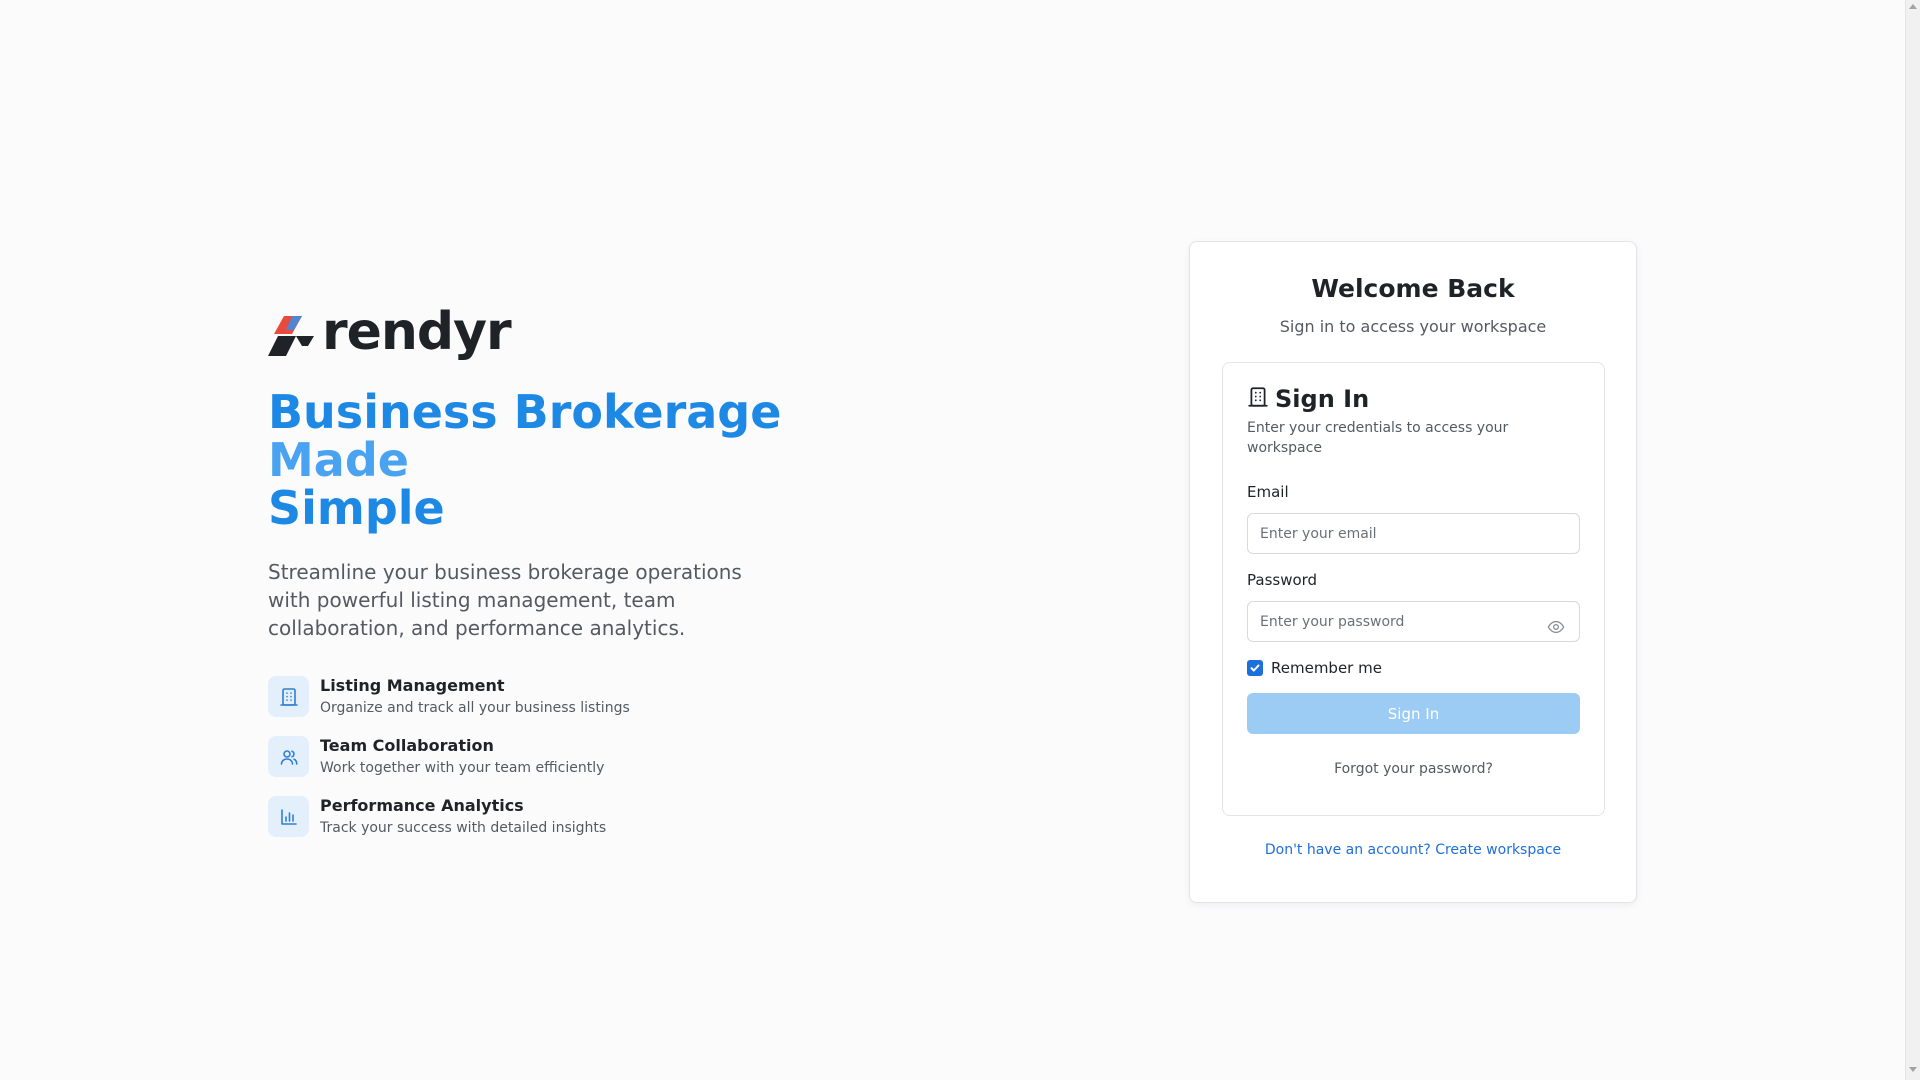 The image size is (1920, 1080). Describe the element at coordinates (1322, 399) in the screenshot. I see `form-title: Sign In` at that location.